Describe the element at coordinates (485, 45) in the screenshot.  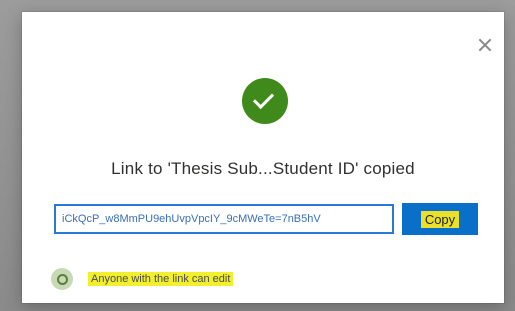
I see `close-icon` at that location.